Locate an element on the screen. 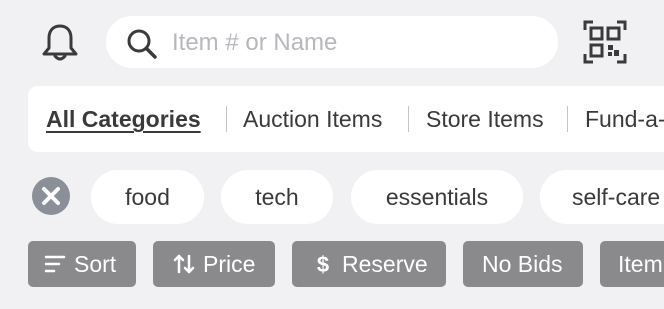 The width and height of the screenshot is (664, 309). price-label: Price is located at coordinates (229, 263).